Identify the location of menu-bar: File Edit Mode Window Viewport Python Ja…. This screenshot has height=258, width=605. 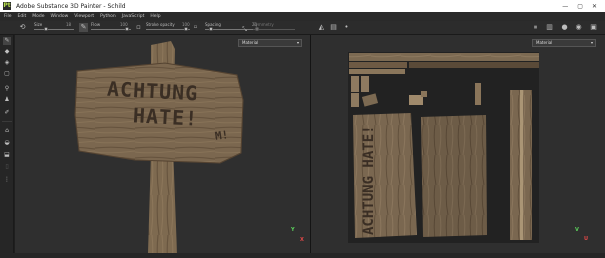
(302, 16).